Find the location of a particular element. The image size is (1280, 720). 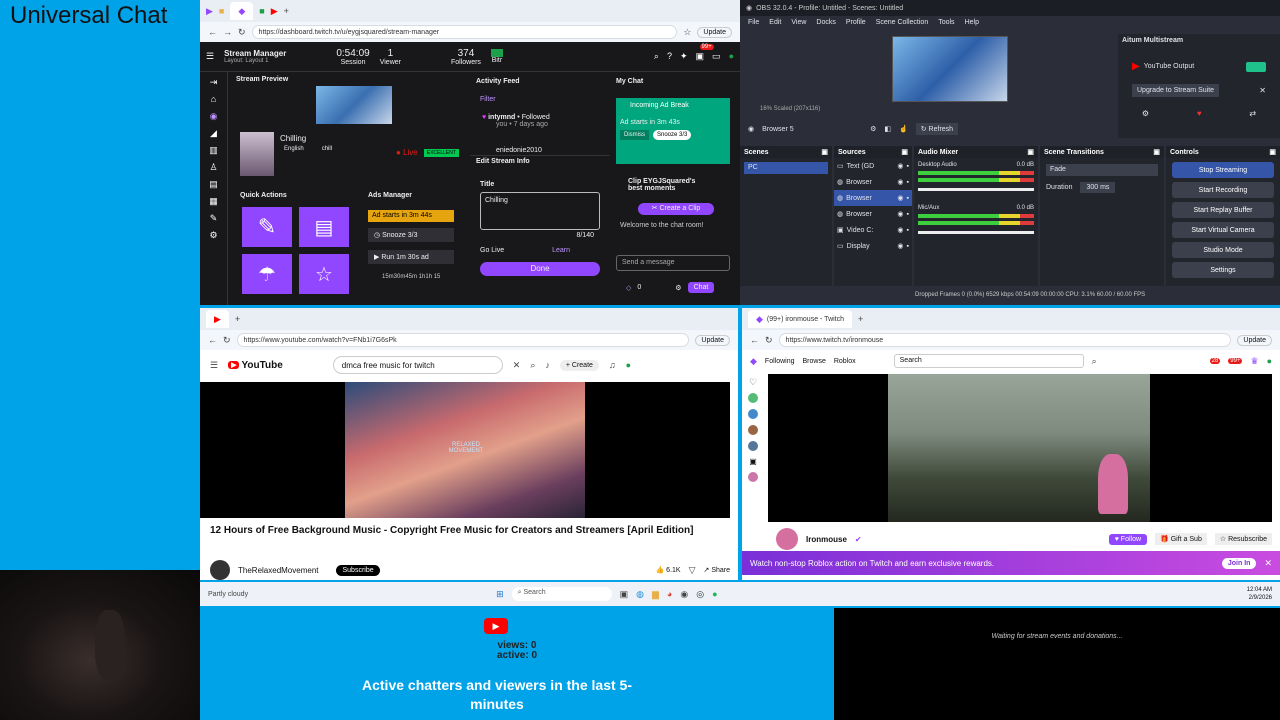

output-toggle is located at coordinates (1256, 66).